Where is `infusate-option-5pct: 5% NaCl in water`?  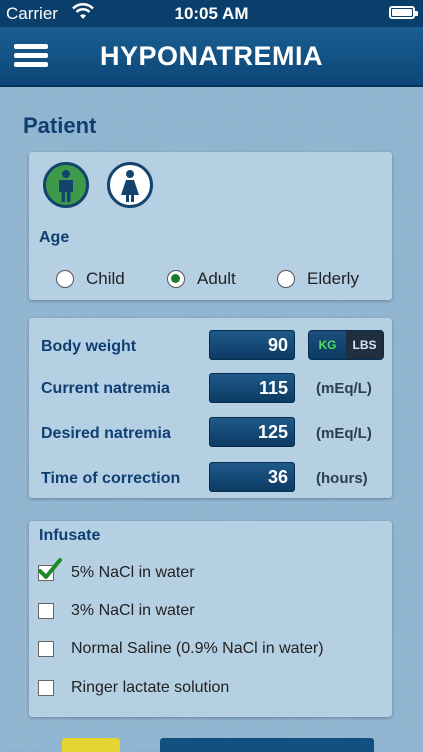 infusate-option-5pct: 5% NaCl in water is located at coordinates (116, 570).